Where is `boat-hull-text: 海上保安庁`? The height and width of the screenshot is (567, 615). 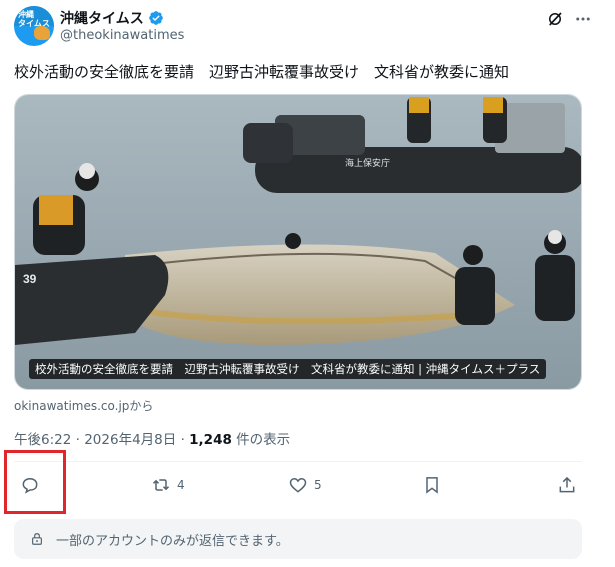
boat-hull-text: 海上保安庁 is located at coordinates (367, 162).